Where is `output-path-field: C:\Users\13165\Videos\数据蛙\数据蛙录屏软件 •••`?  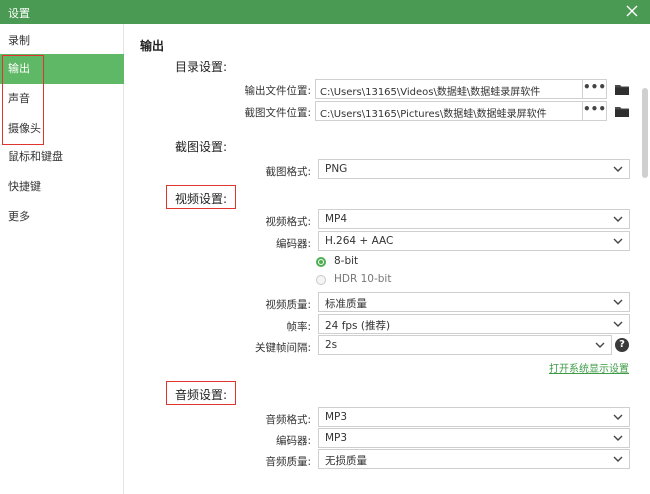
output-path-field: C:\Users\13165\Videos\数据蛙\数据蛙录屏软件 ••• is located at coordinates (461, 89).